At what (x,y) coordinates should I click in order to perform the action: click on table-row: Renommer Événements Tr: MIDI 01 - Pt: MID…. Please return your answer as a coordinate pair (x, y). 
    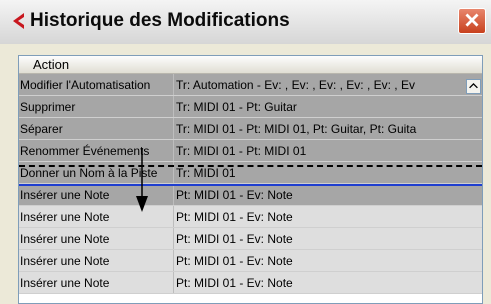
    Looking at the image, I should click on (250, 151).